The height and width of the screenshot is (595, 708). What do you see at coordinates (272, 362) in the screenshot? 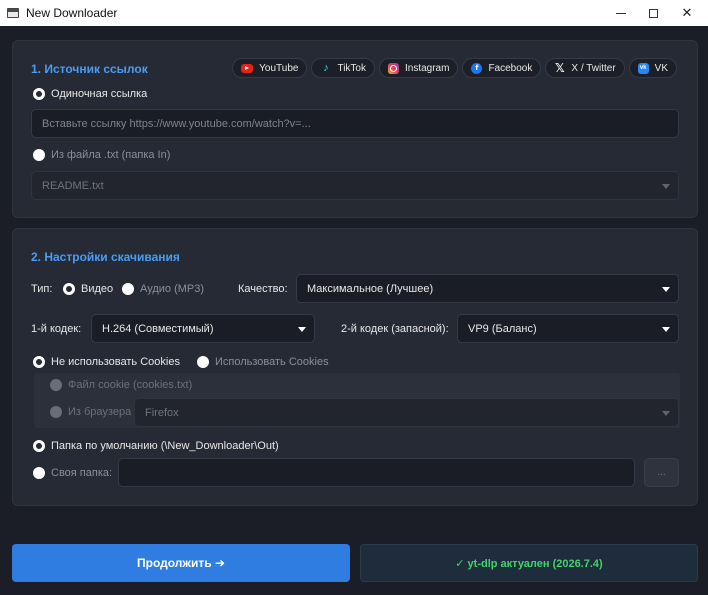
I see `use-cookies-label: Использовать Cookies` at bounding box center [272, 362].